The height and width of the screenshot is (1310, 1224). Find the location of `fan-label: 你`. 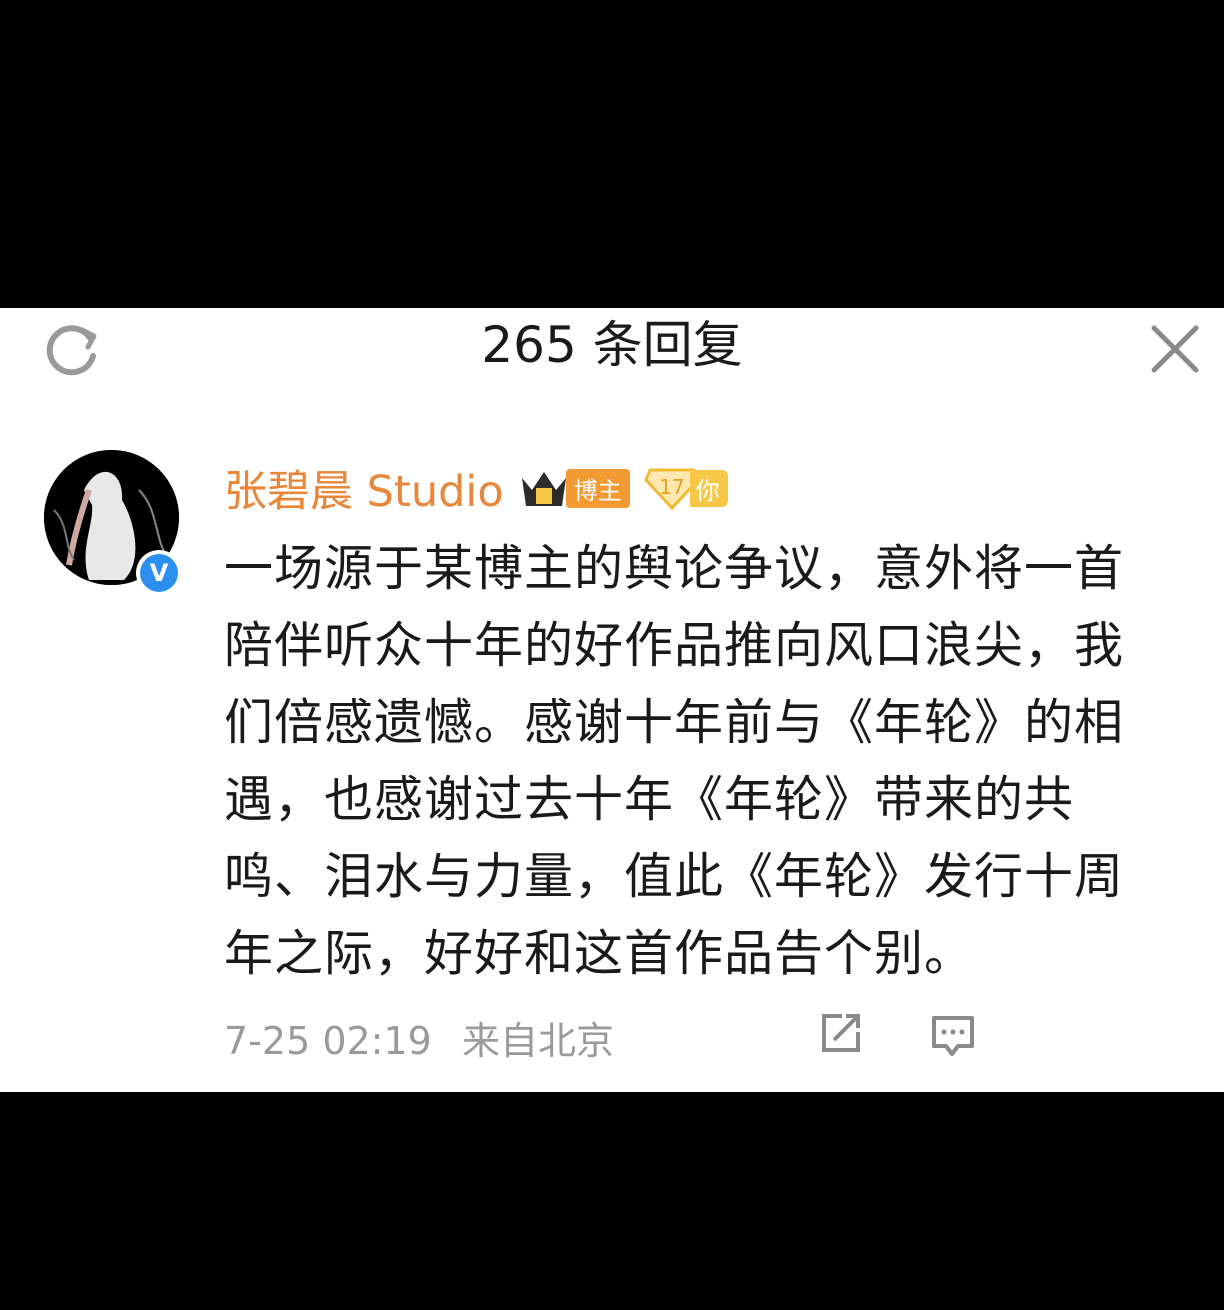

fan-label: 你 is located at coordinates (708, 488).